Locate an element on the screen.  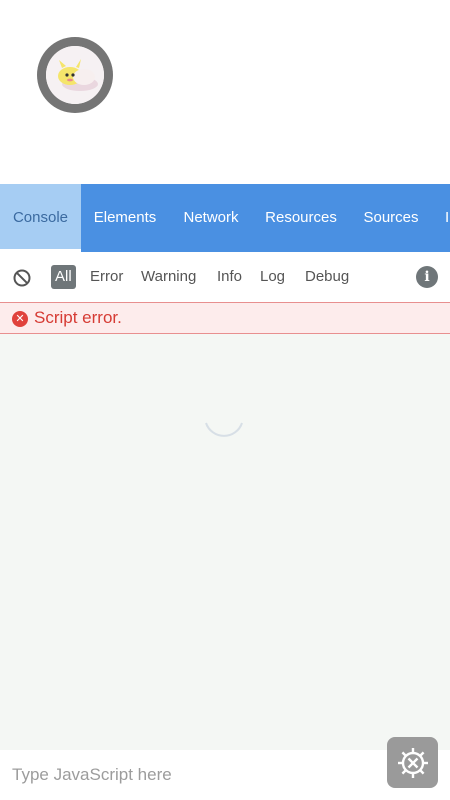
settings-gear-icon is located at coordinates (412, 762).